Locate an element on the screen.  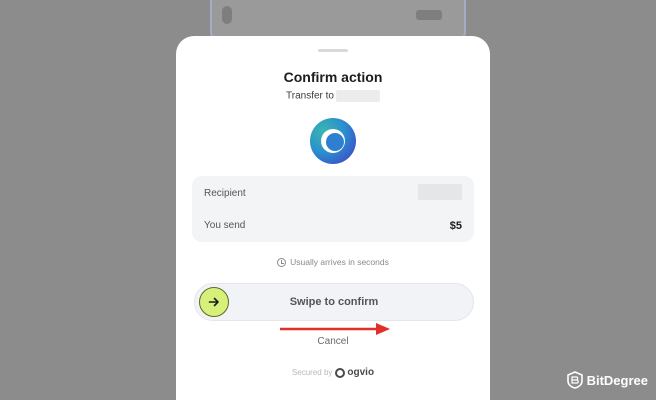
secured-by-footer: Secured by ogvio is located at coordinates (333, 372).